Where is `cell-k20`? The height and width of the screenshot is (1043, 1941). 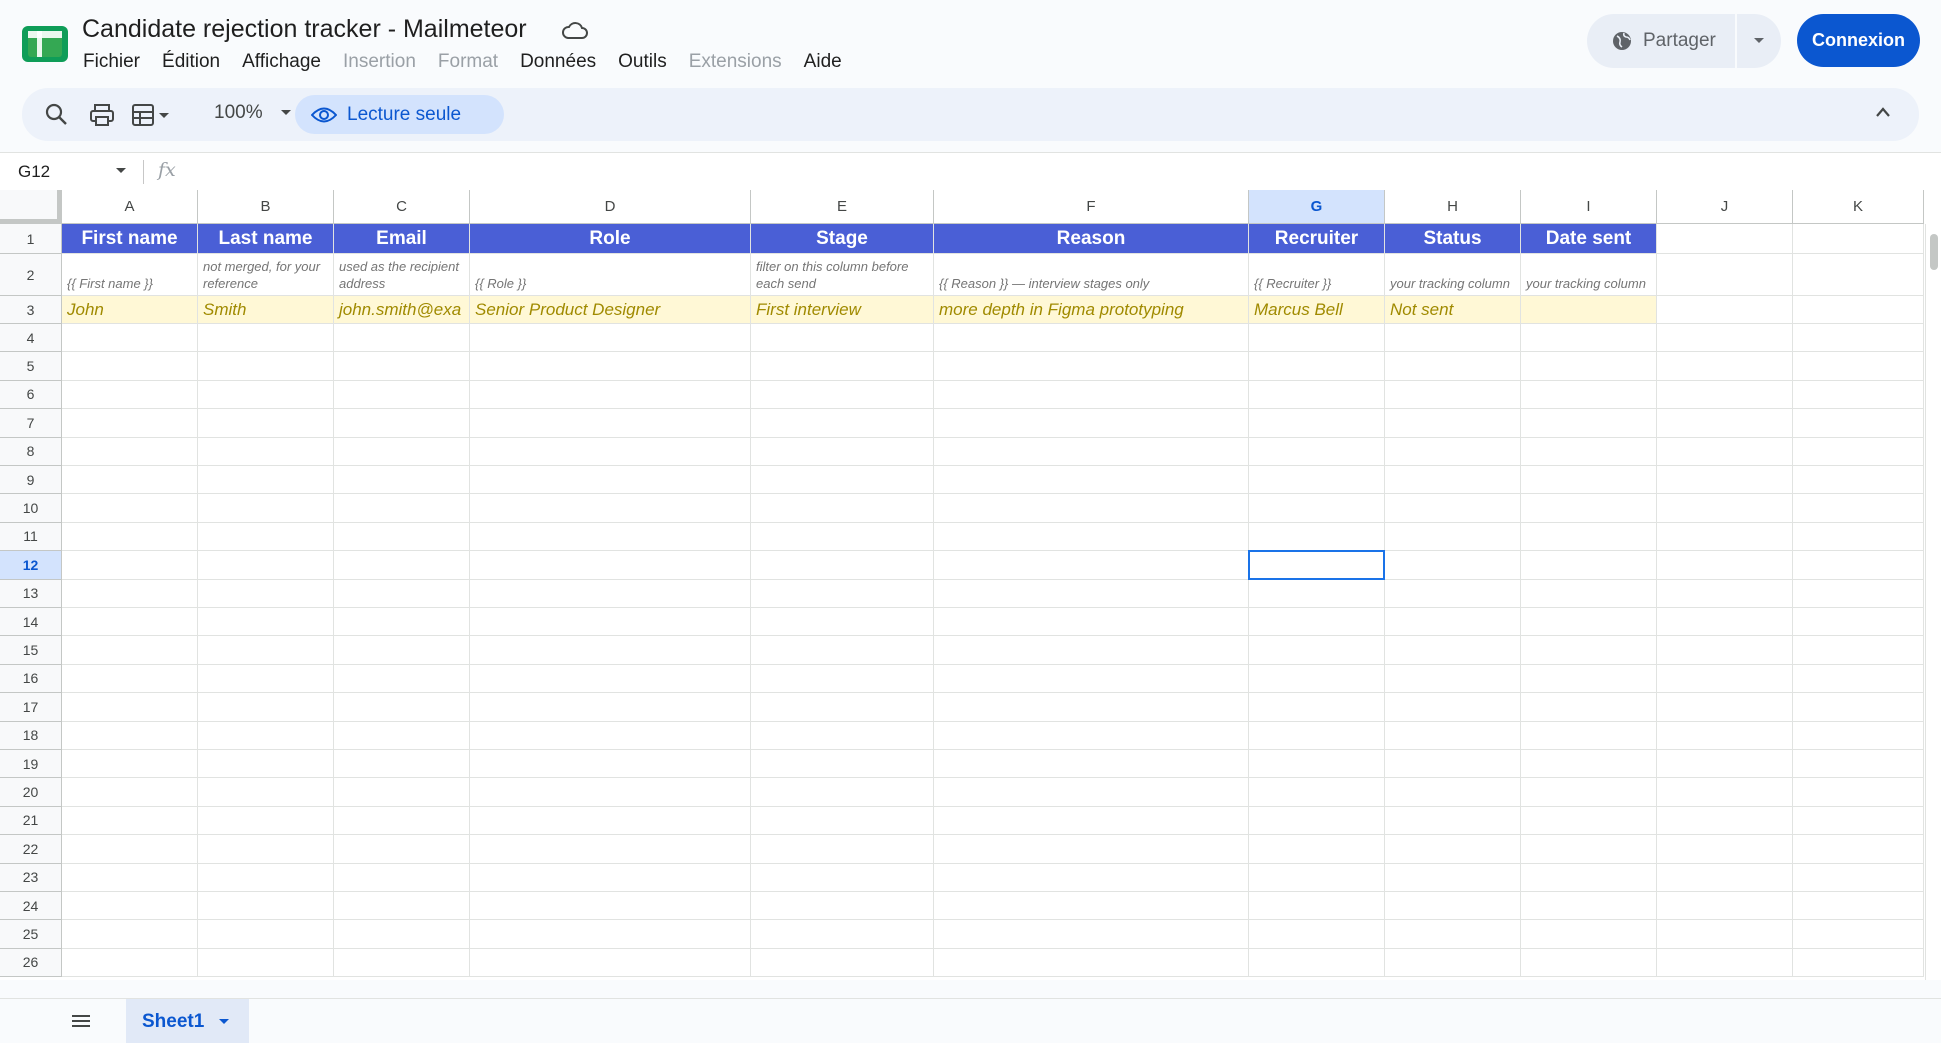 cell-k20 is located at coordinates (1858, 792).